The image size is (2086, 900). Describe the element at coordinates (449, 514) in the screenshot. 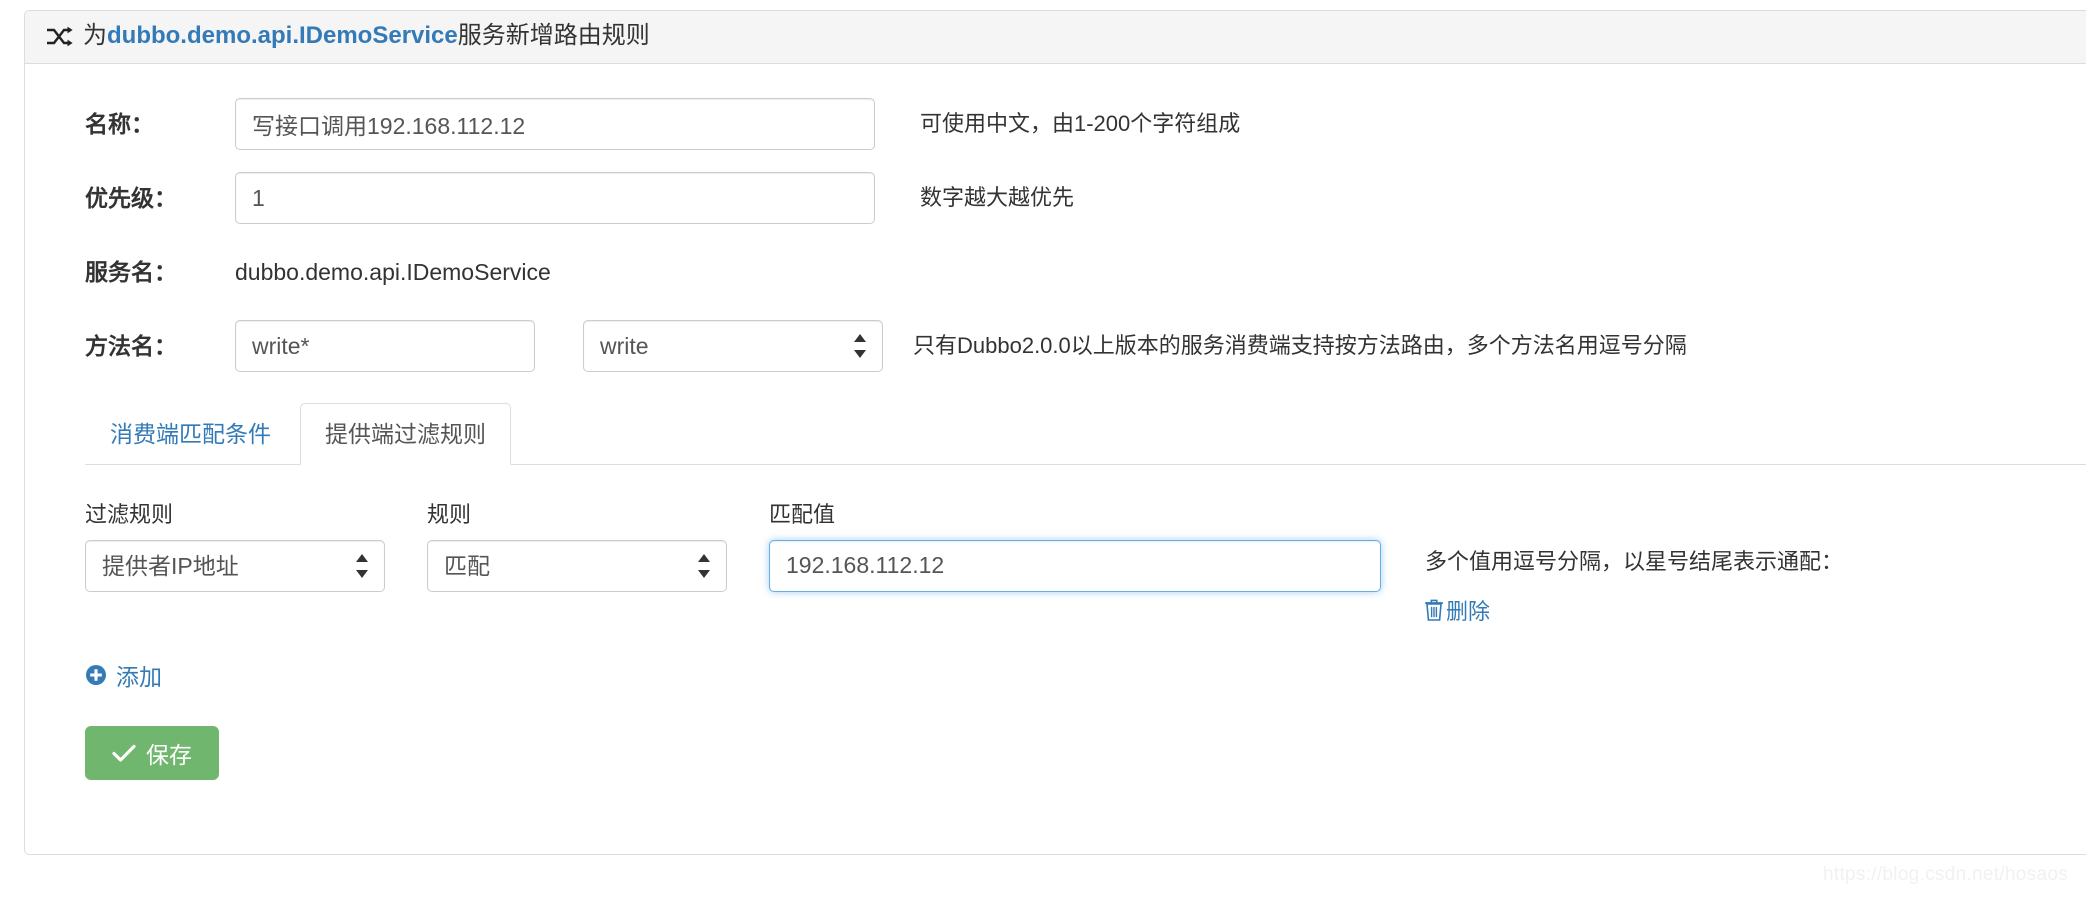

I see `column-header-operator: 规则` at that location.